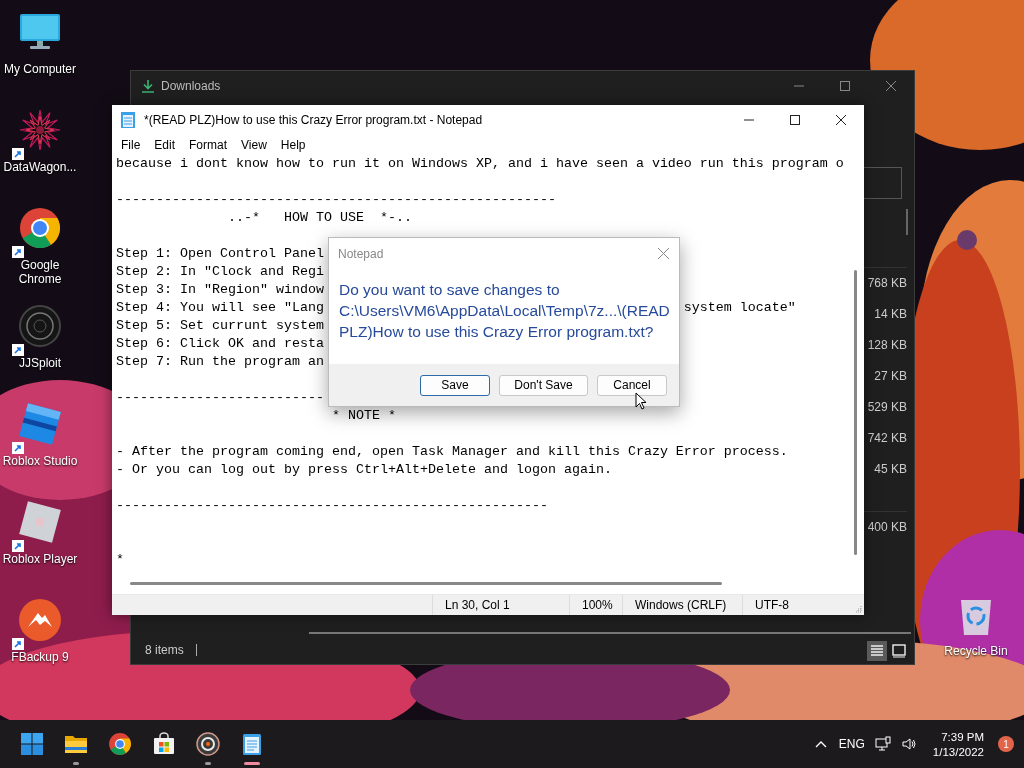 Image resolution: width=1024 pixels, height=768 pixels. I want to click on text-line: ..-* HOW TO USE *-.., so click(319, 218).